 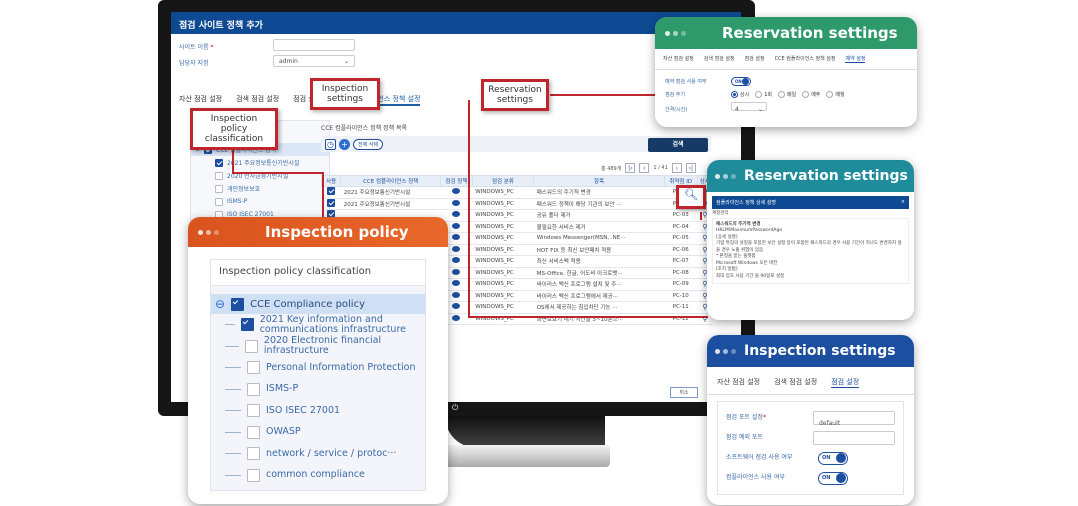 What do you see at coordinates (318, 433) in the screenshot?
I see `tree-item: OWASP` at bounding box center [318, 433].